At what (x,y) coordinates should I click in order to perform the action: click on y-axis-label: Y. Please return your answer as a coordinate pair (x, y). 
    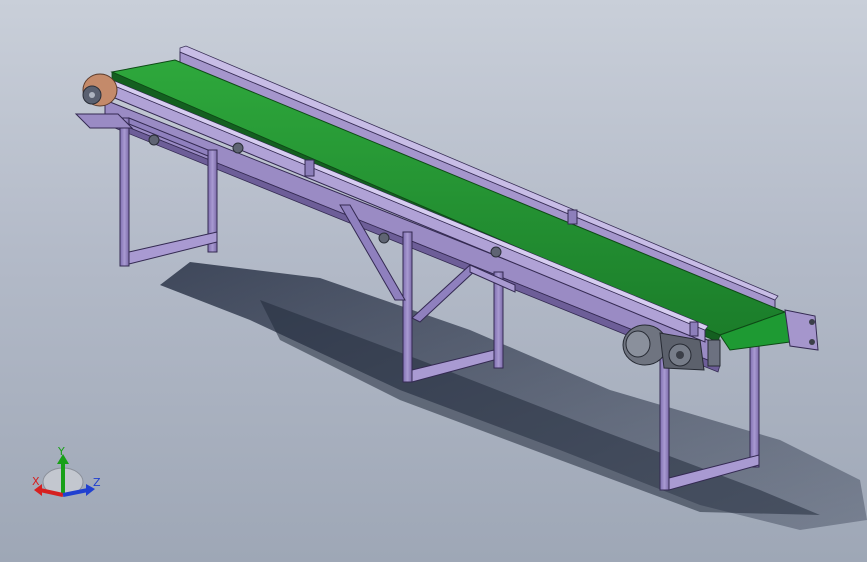
    Looking at the image, I should click on (61, 451).